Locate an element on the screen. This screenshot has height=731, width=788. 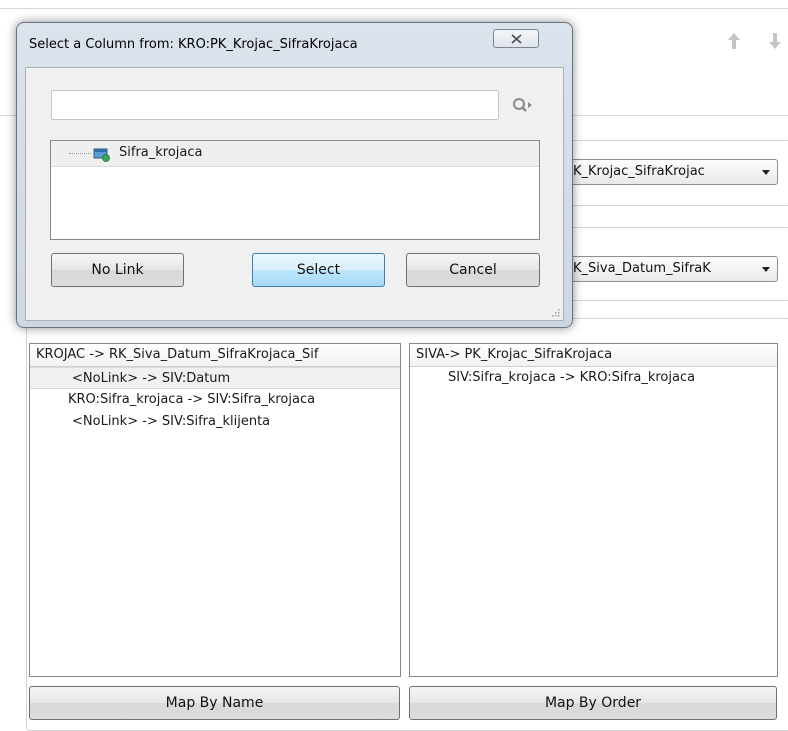
left-list-header: KROJAC -> RK_Siva_Datum_SifraKrojaca_Sif is located at coordinates (215, 355).